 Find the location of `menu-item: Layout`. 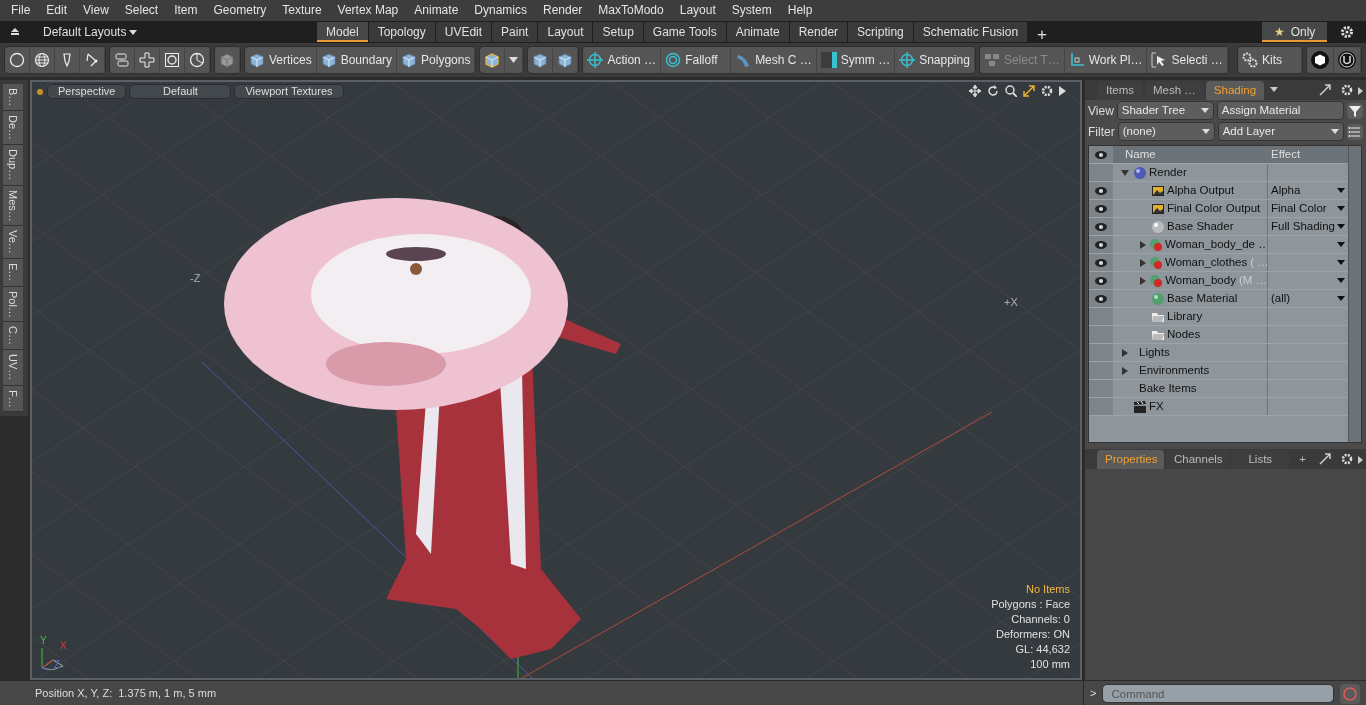

menu-item: Layout is located at coordinates (697, 10).